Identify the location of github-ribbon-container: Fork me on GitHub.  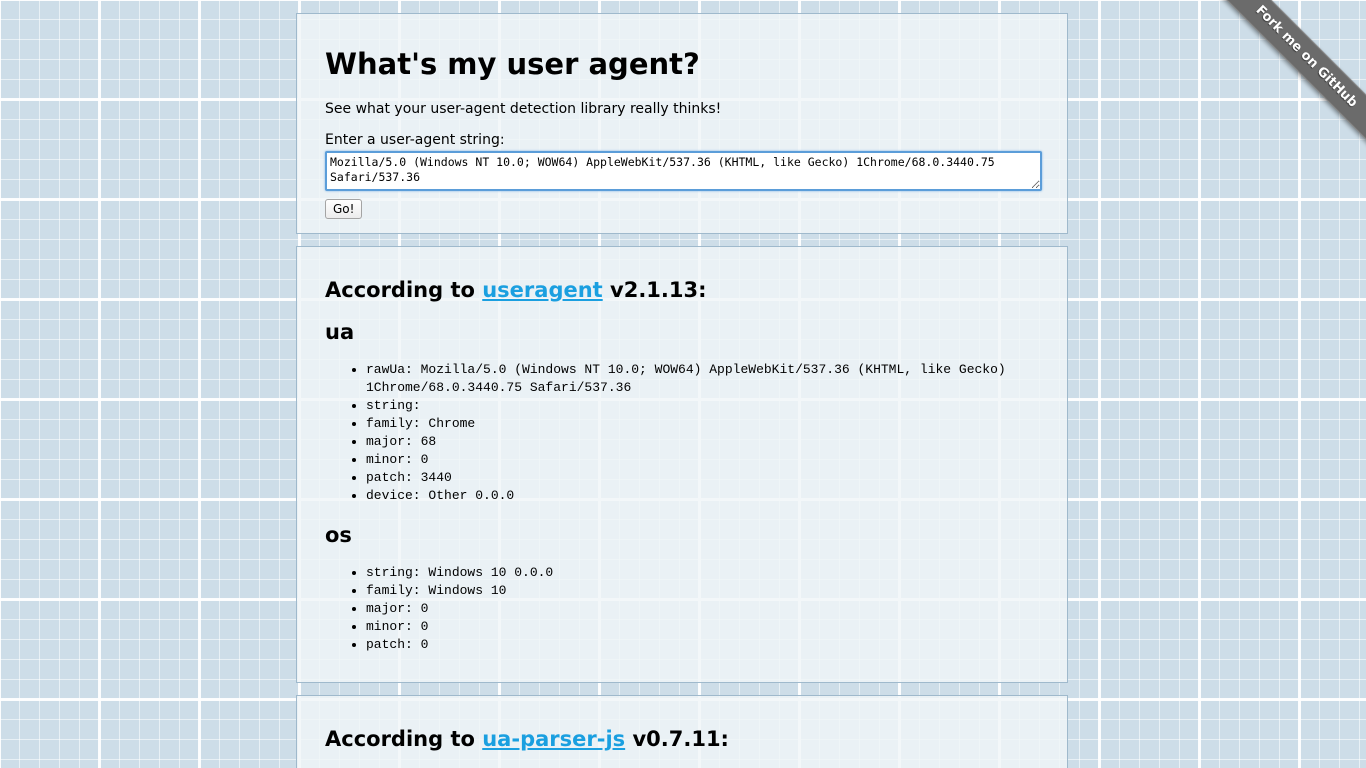
(1291, 75).